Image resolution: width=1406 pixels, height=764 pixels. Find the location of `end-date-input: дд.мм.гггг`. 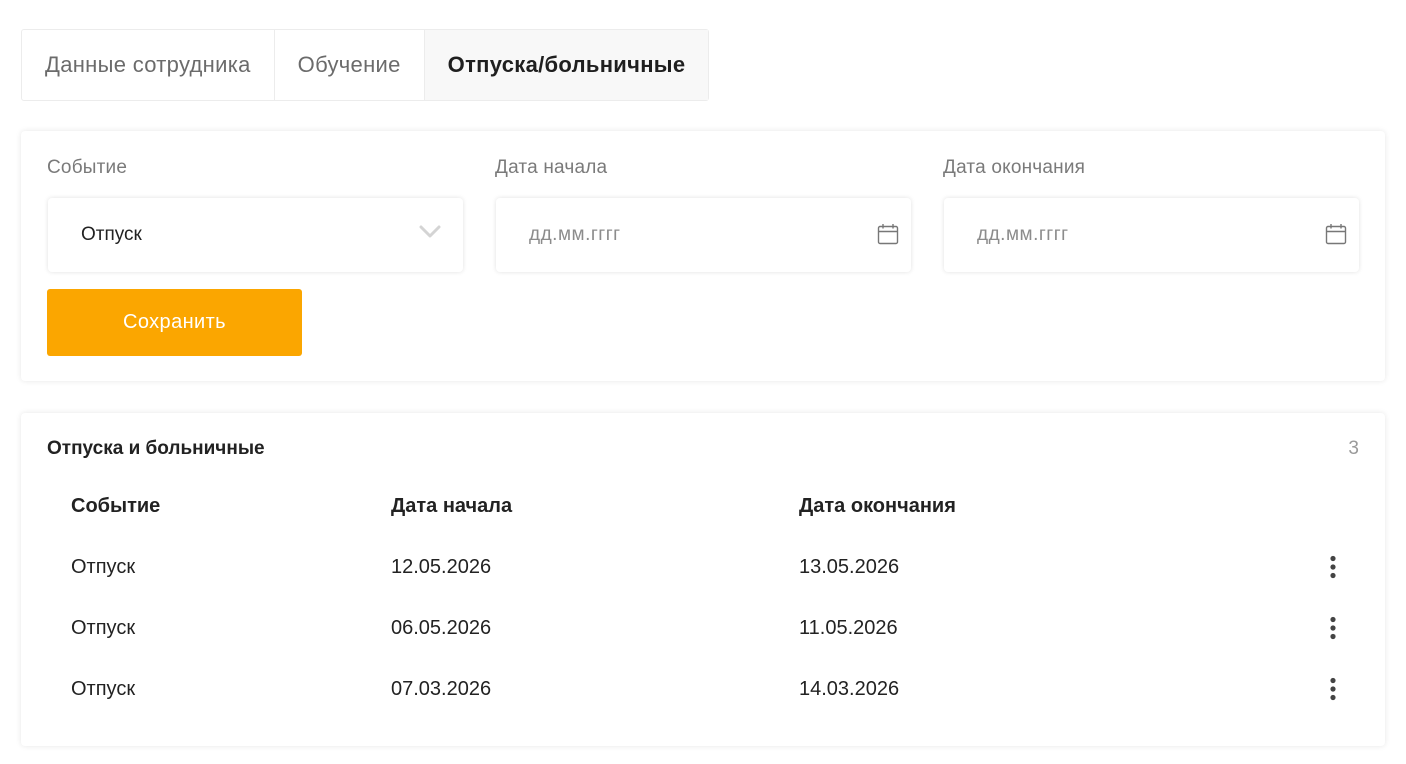

end-date-input: дд.мм.гггг is located at coordinates (1151, 235).